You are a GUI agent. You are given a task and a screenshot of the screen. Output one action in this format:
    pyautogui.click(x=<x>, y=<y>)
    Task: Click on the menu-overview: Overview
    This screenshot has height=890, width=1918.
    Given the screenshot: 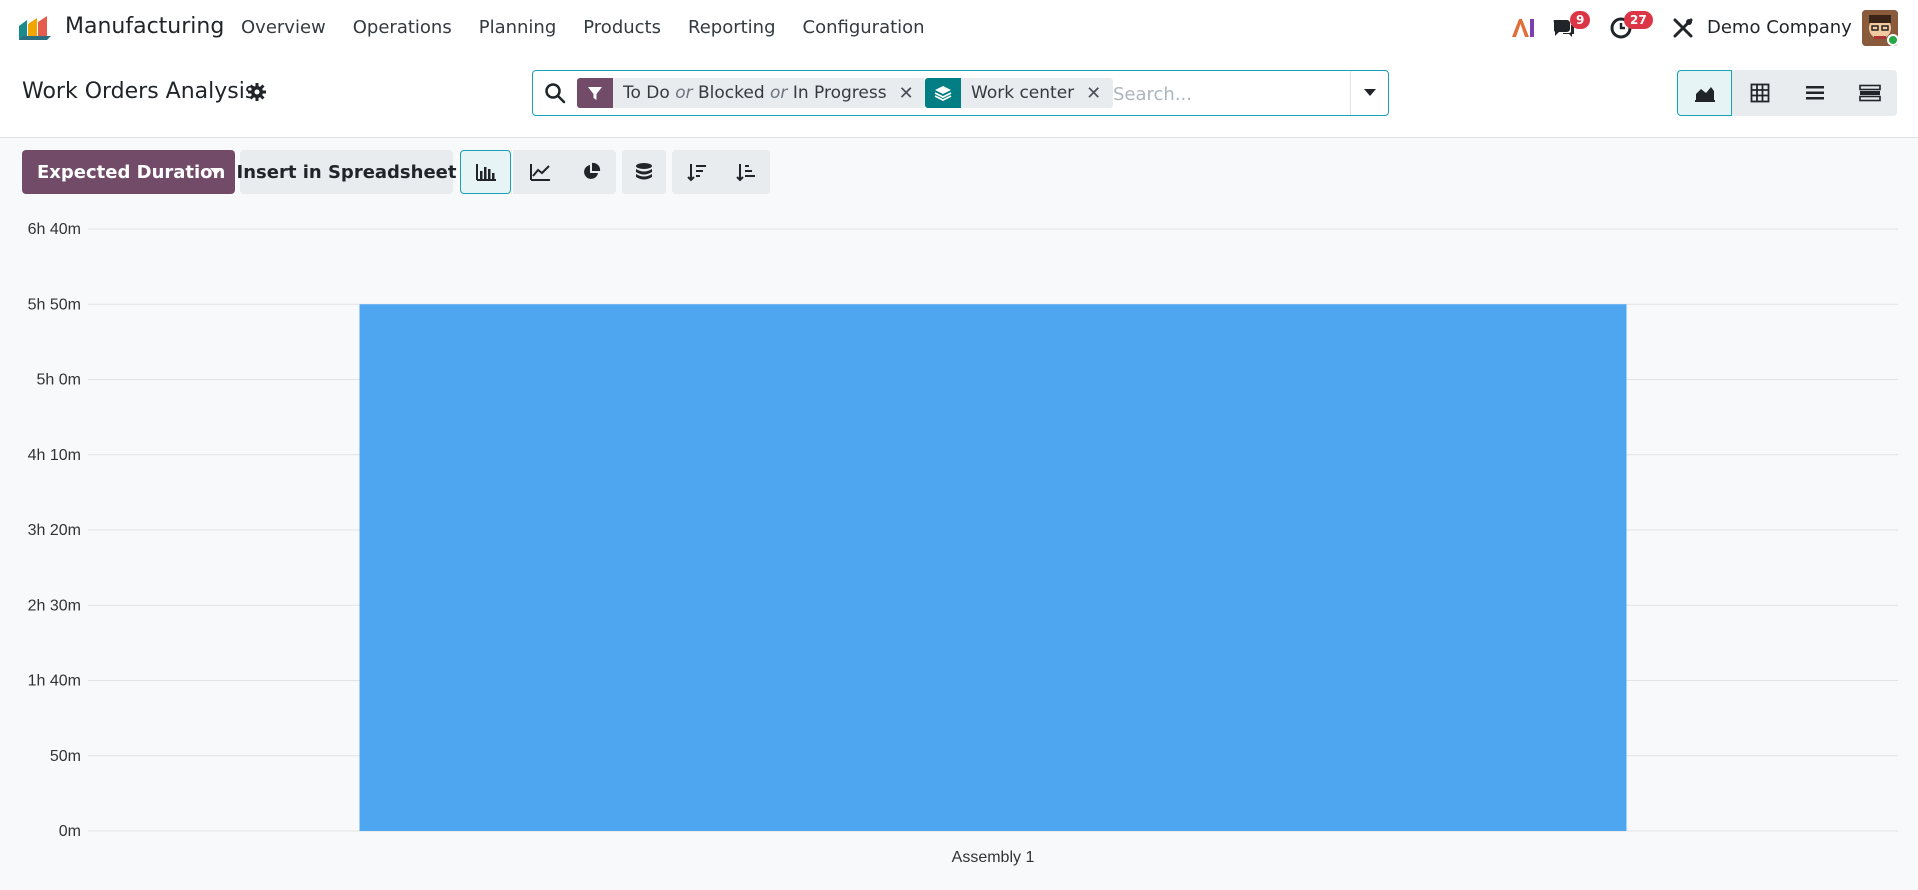 What is the action you would take?
    pyautogui.click(x=283, y=27)
    